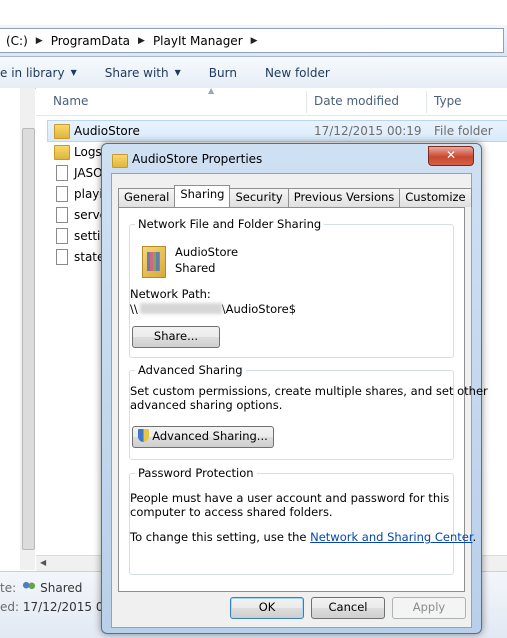 This screenshot has height=638, width=507. Describe the element at coordinates (344, 197) in the screenshot. I see `tab-previous-versions: Previous Versions` at that location.